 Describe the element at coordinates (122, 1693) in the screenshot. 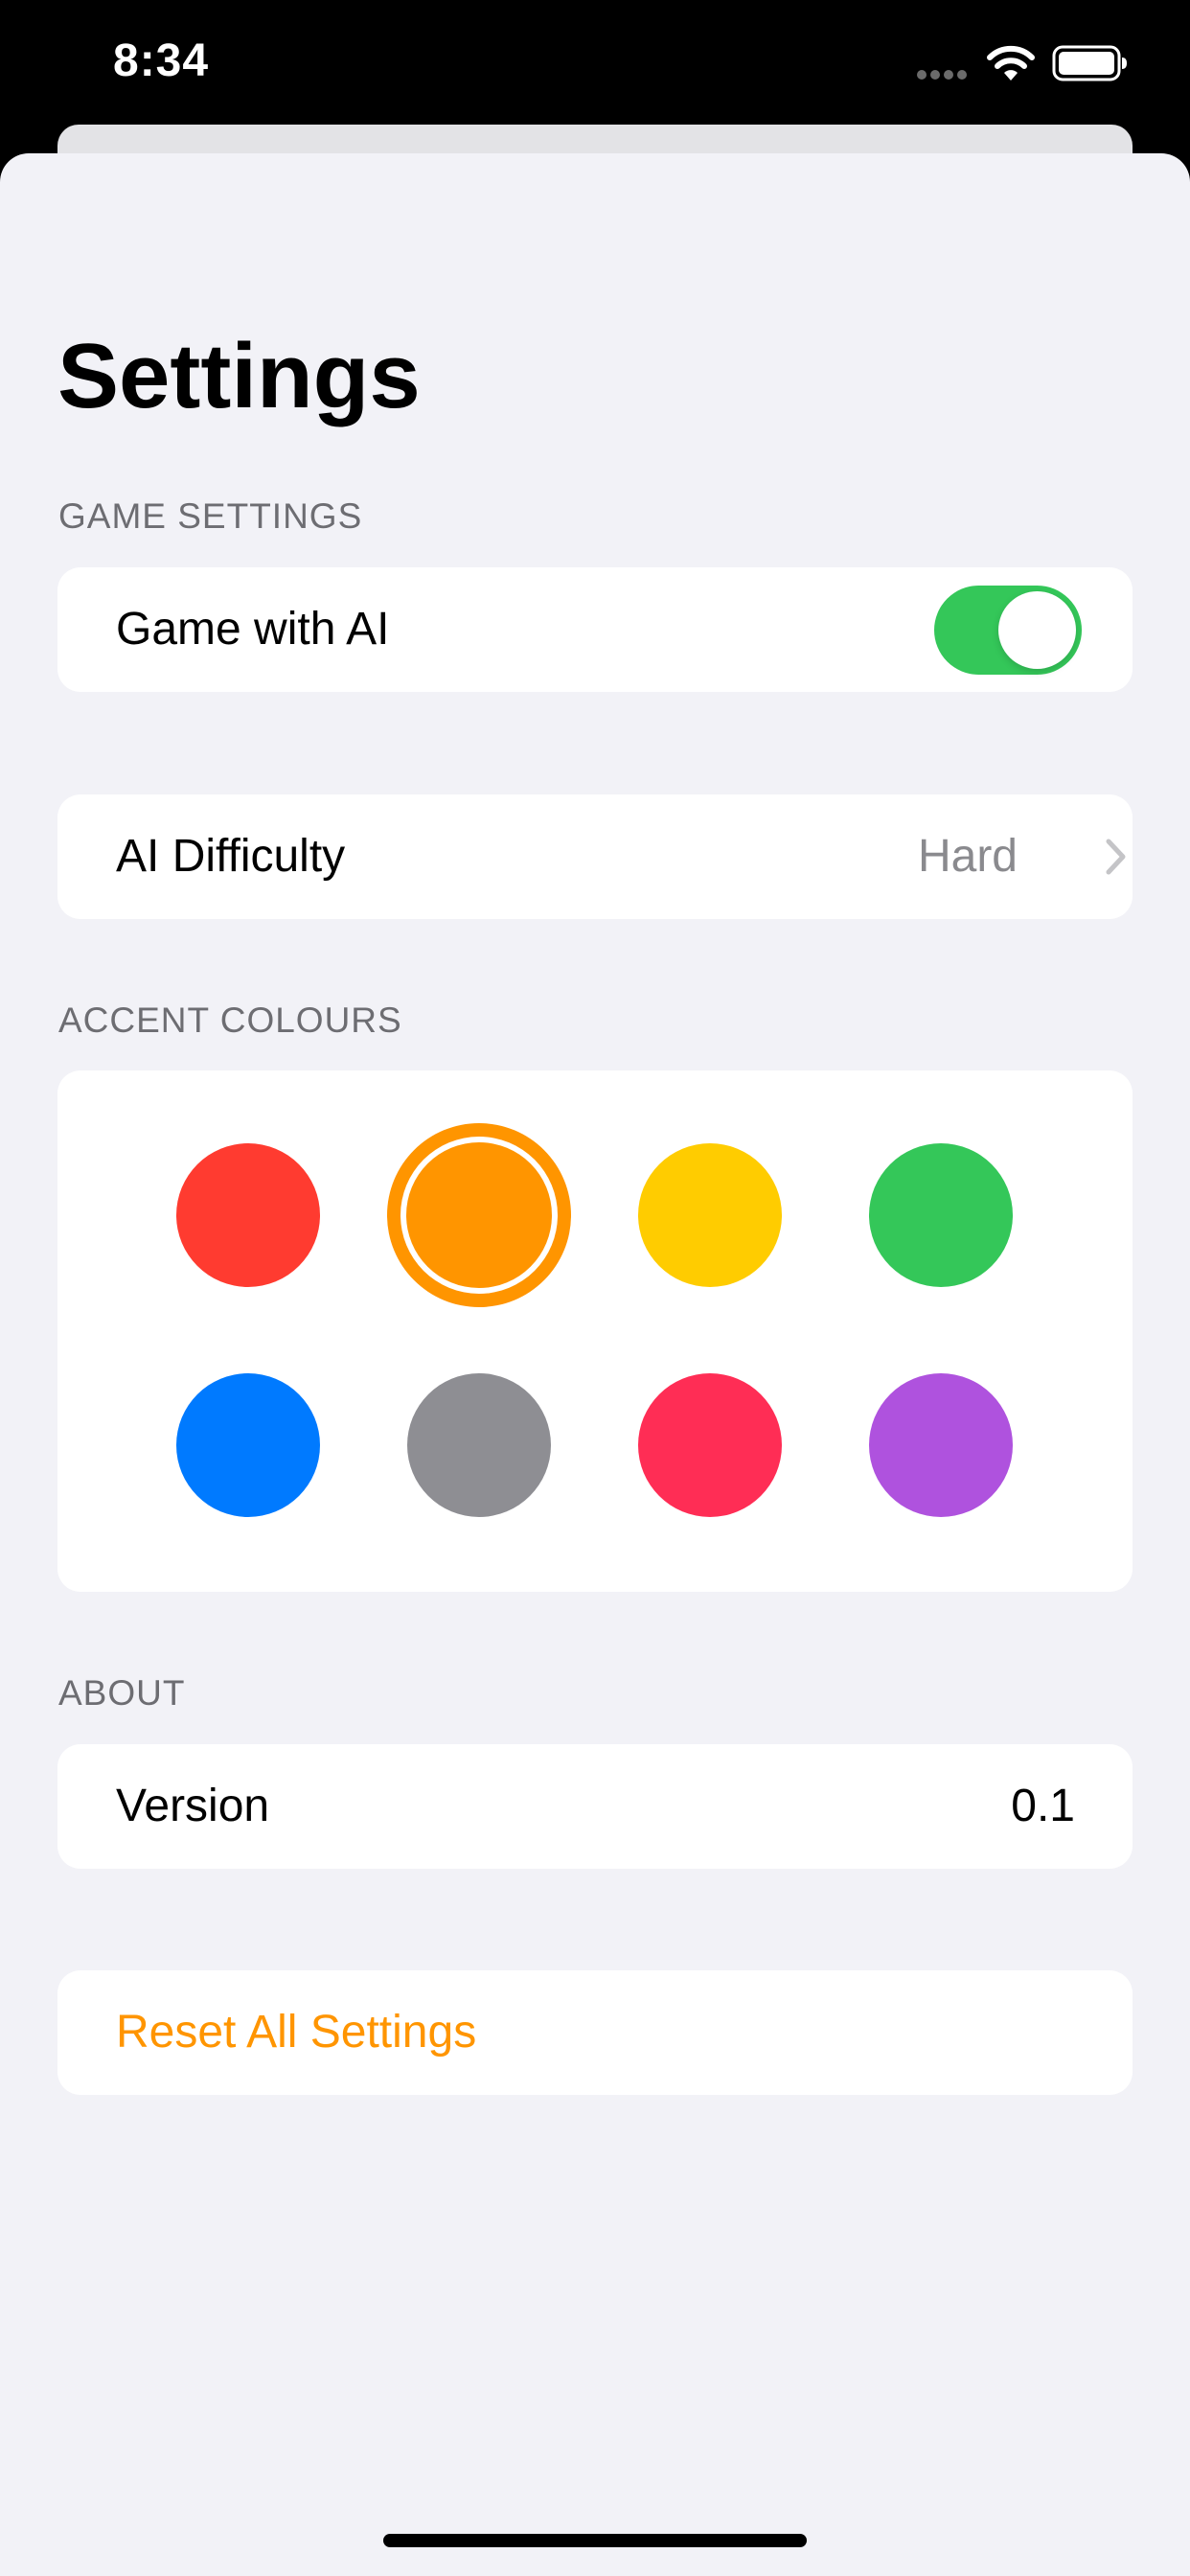

I see `section-header-about: ABOUT` at that location.